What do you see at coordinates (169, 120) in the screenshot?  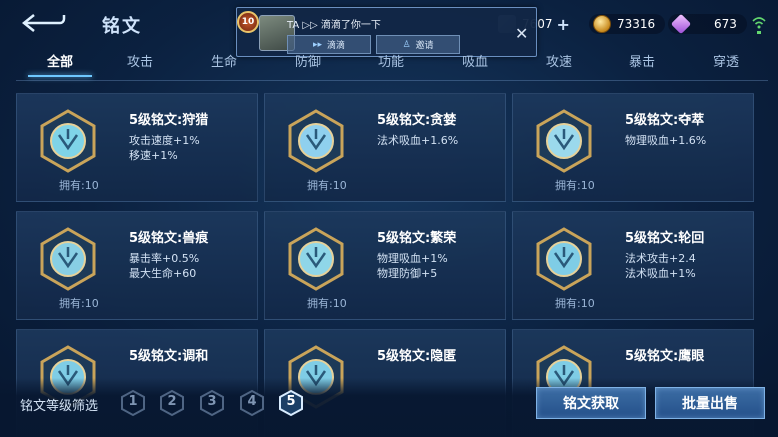 I see `inscription-name: 5级铭文:狩猎` at bounding box center [169, 120].